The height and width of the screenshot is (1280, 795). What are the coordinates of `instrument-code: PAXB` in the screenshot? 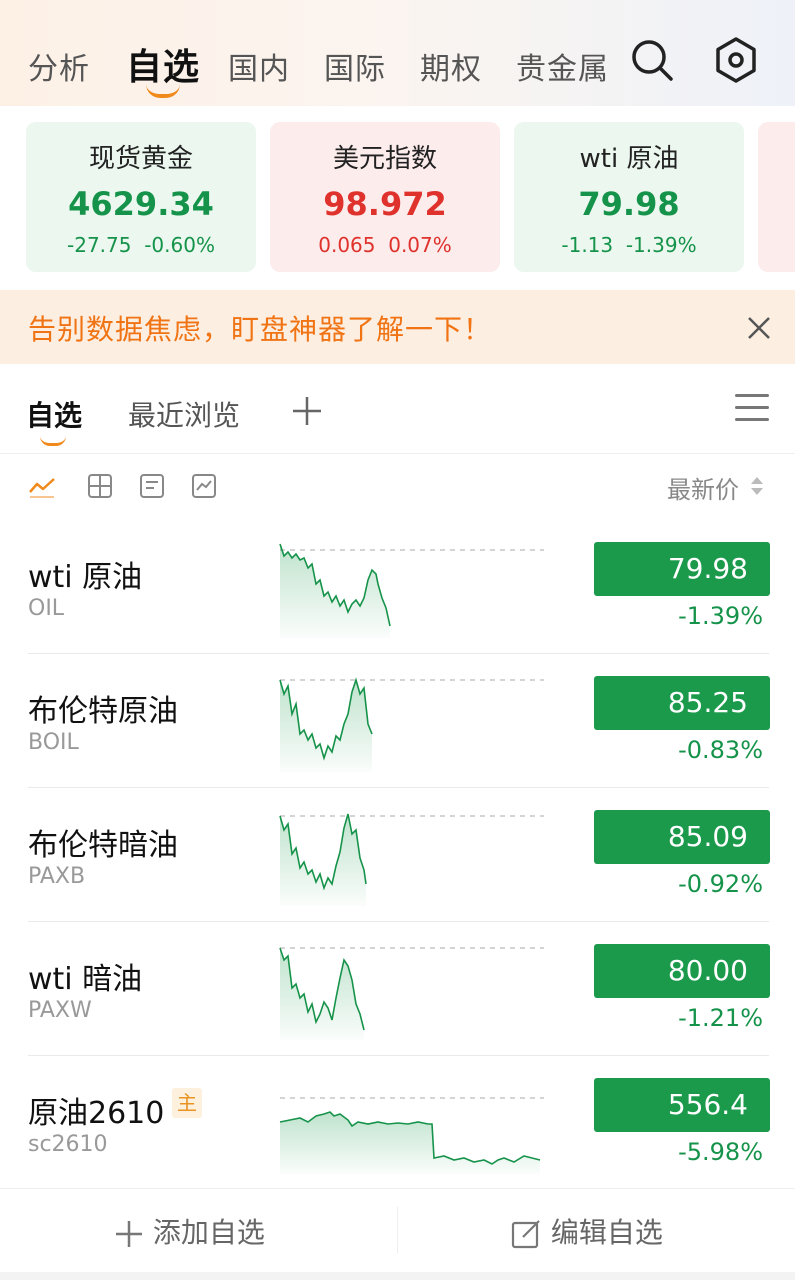 It's located at (57, 876).